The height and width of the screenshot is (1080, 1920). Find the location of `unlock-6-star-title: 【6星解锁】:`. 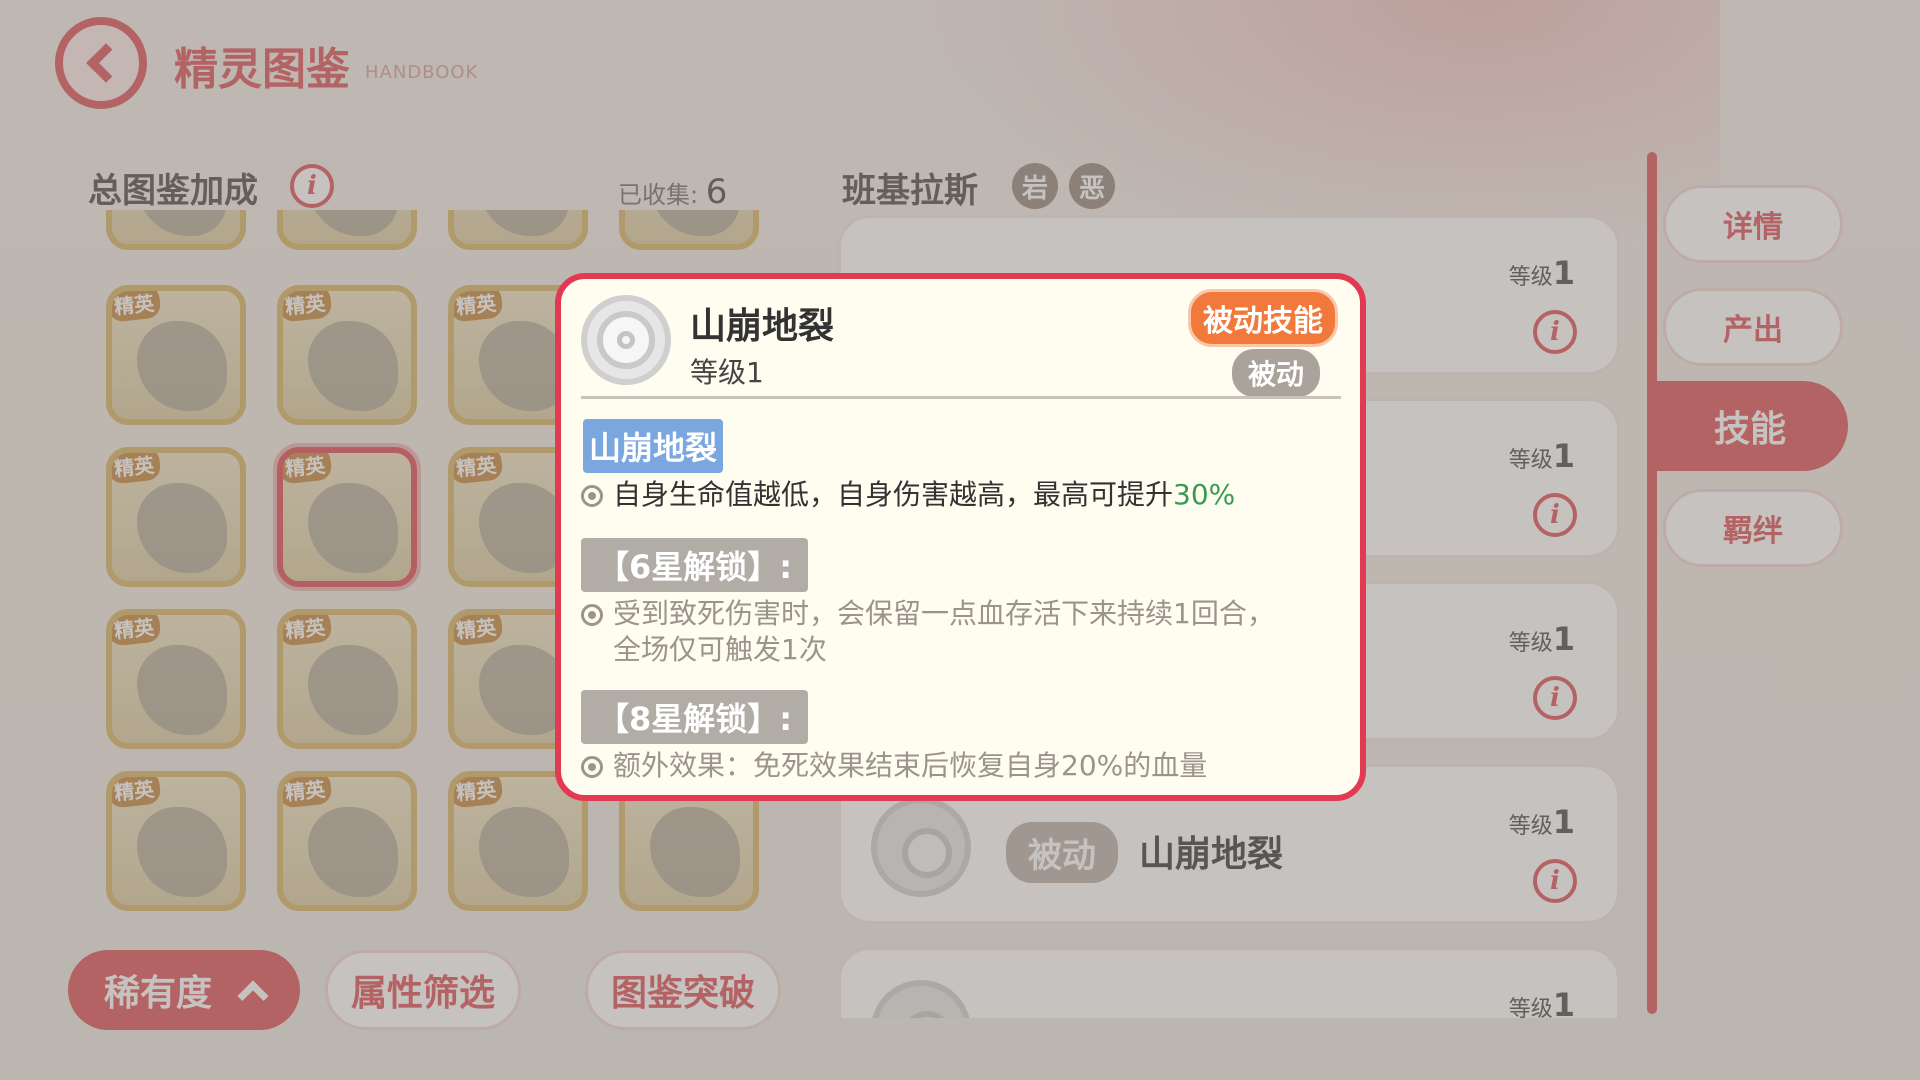

unlock-6-star-title: 【6星解锁】: is located at coordinates (695, 565).